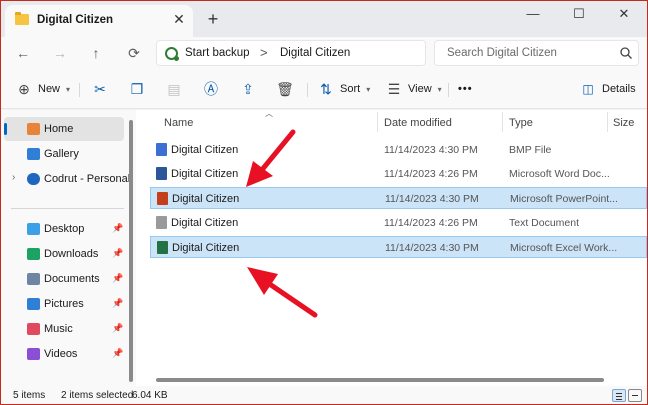 The width and height of the screenshot is (648, 405). I want to click on share-button: ⇪, so click(248, 89).